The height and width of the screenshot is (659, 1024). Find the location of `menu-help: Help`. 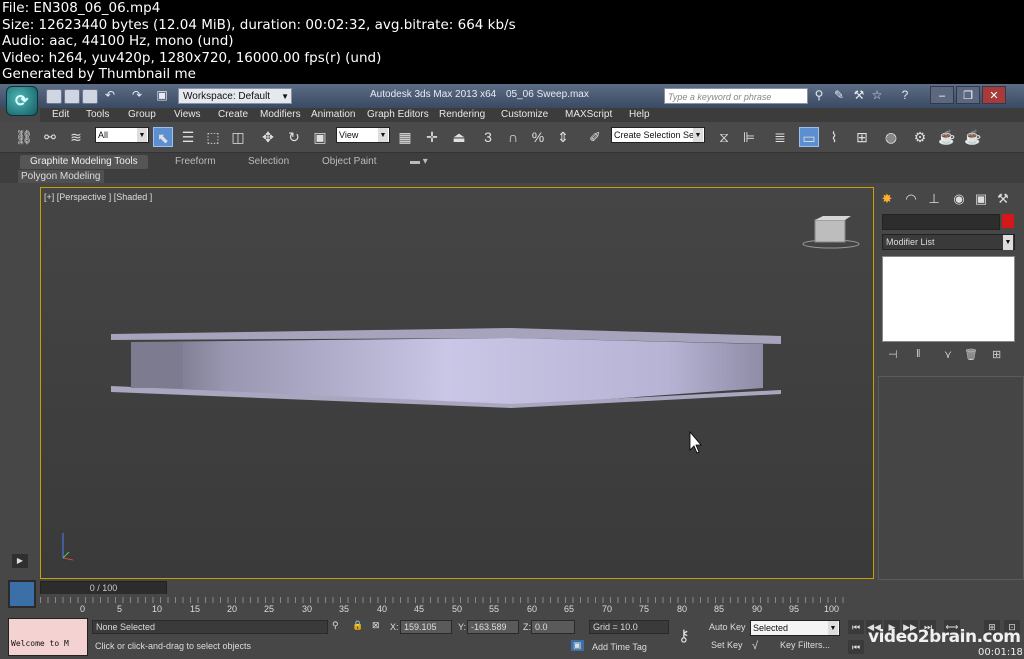

menu-help: Help is located at coordinates (639, 115).